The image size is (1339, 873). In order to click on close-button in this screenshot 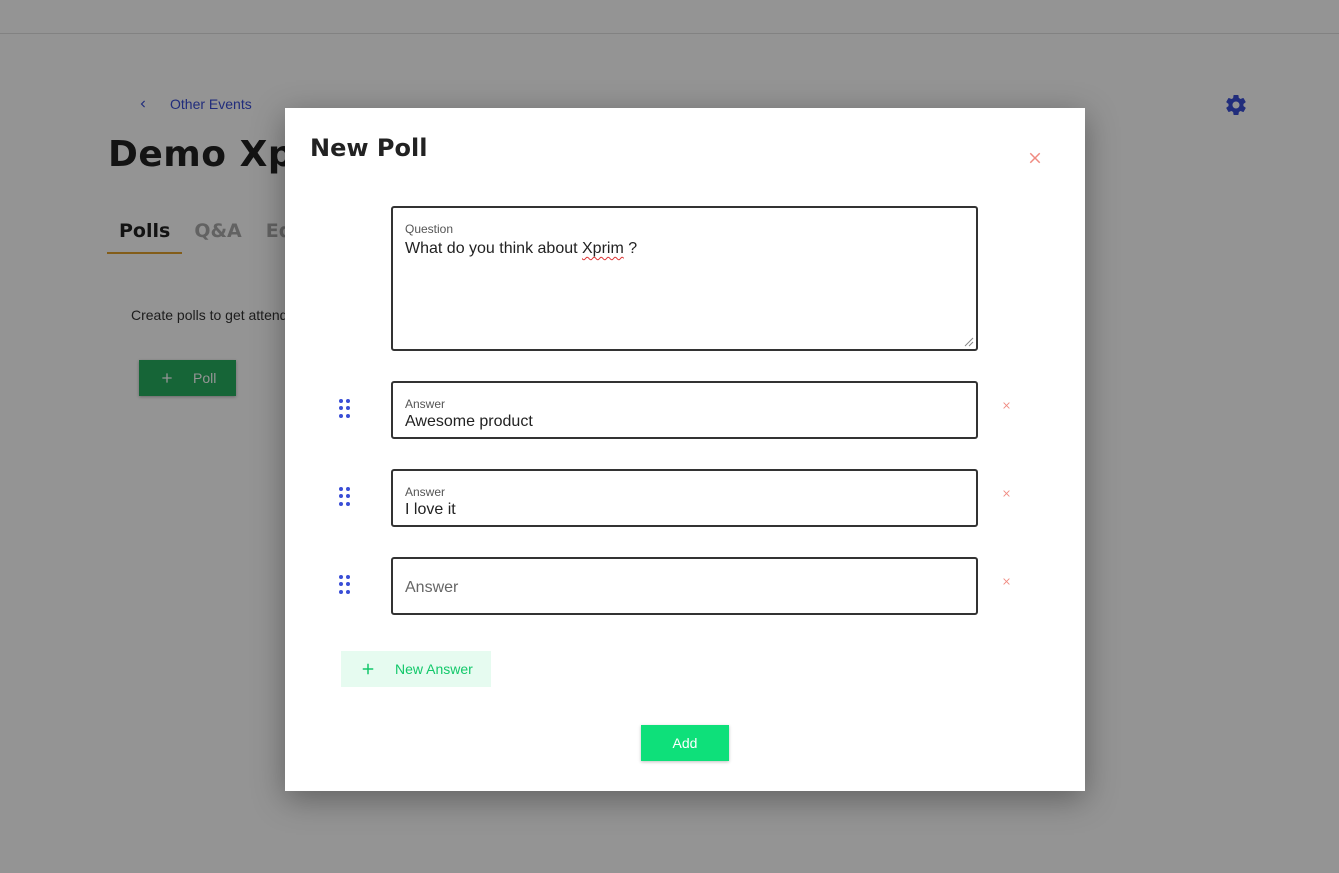, I will do `click(1035, 158)`.